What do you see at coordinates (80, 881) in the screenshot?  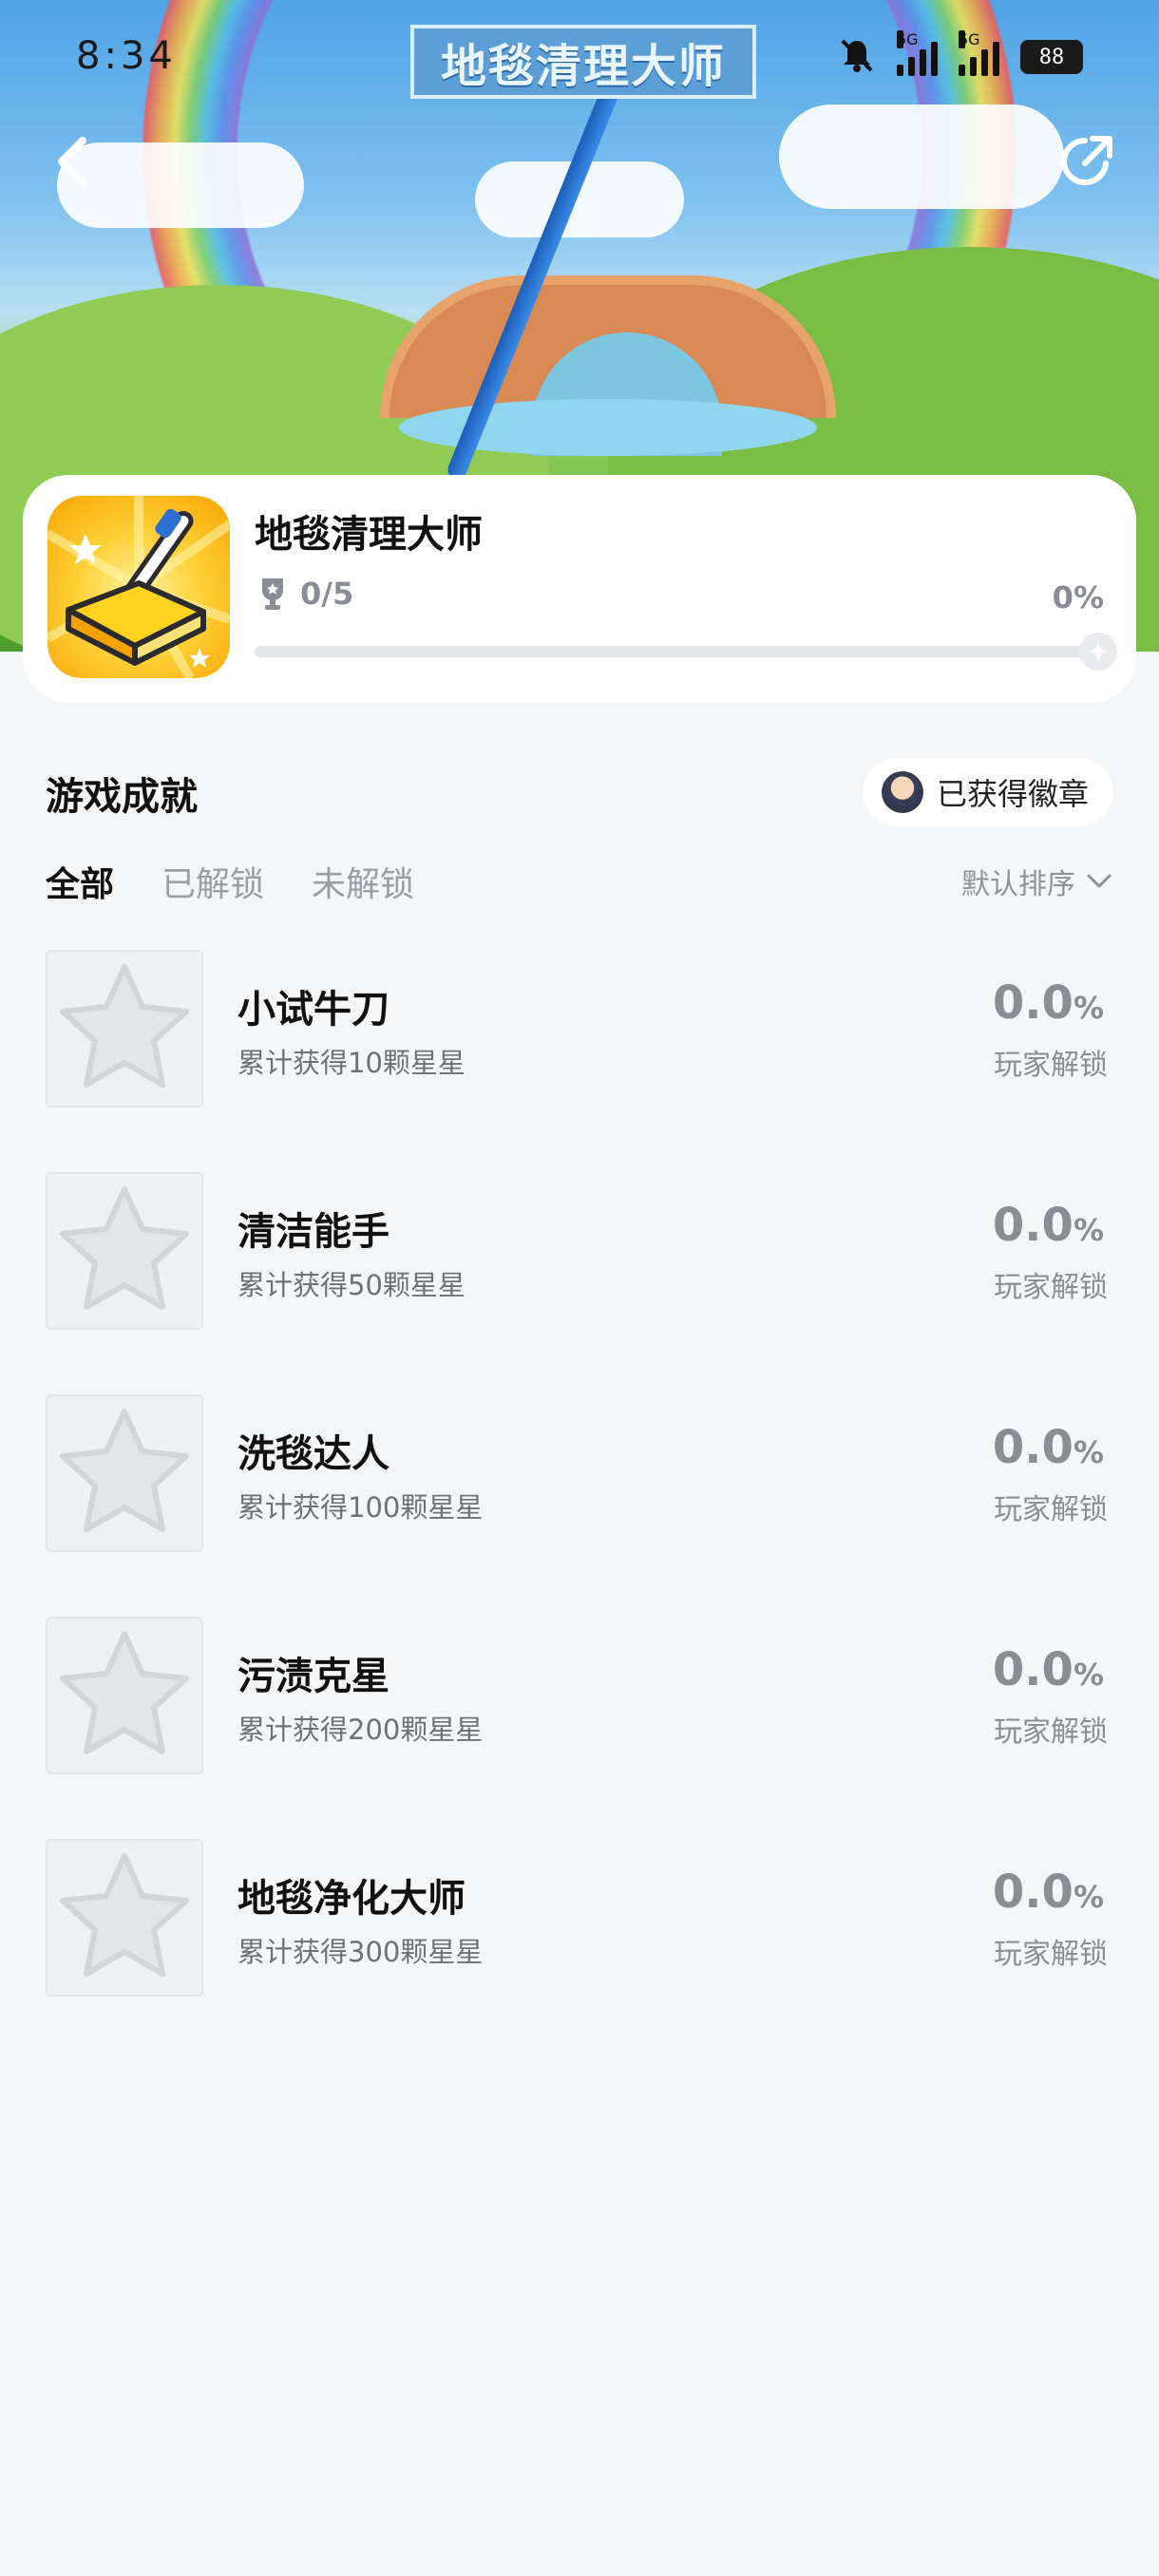 I see `tab-all: 全部` at bounding box center [80, 881].